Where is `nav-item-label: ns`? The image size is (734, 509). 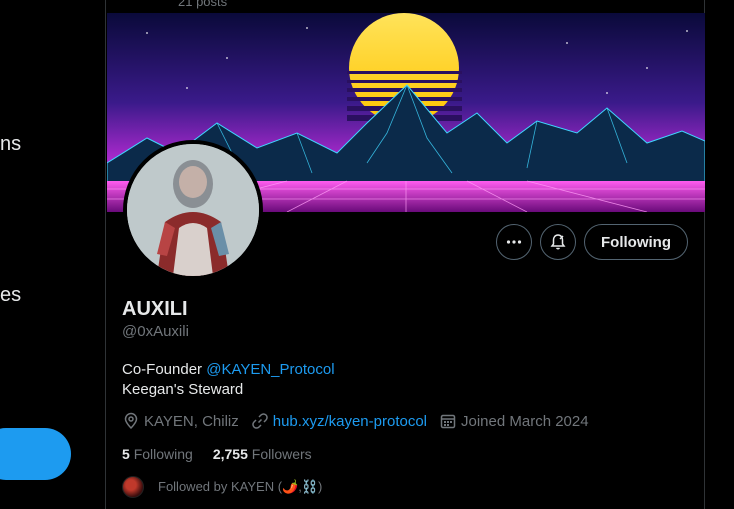
nav-item-label: ns is located at coordinates (10, 144).